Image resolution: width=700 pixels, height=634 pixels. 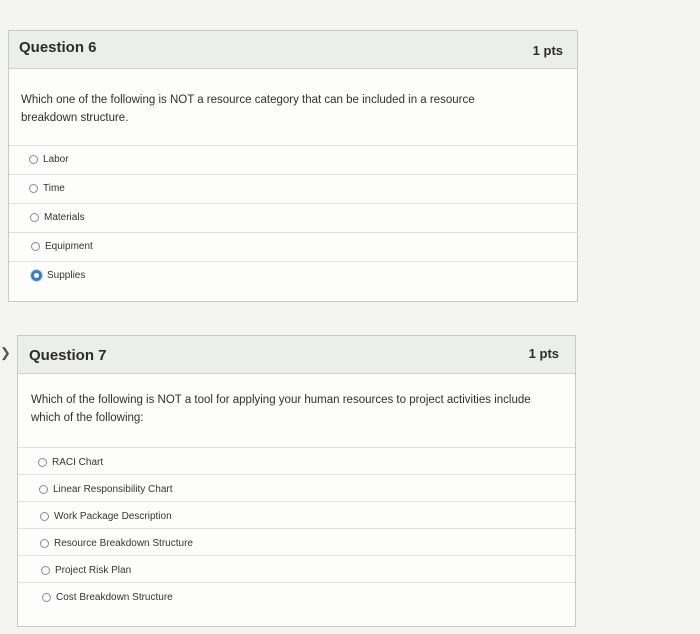 I want to click on answer-cost-breakdown-structure: Cost Breakdown Structure, so click(x=296, y=596).